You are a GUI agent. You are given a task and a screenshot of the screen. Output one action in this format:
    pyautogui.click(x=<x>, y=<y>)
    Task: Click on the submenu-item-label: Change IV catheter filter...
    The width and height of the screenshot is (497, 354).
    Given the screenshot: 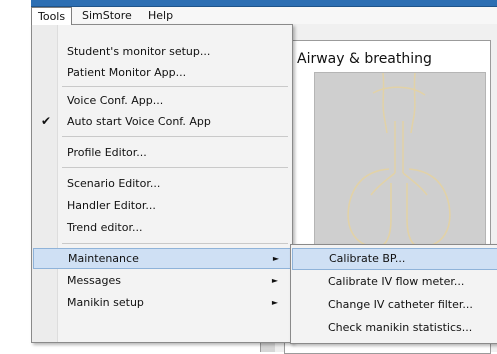 What is the action you would take?
    pyautogui.click(x=400, y=304)
    